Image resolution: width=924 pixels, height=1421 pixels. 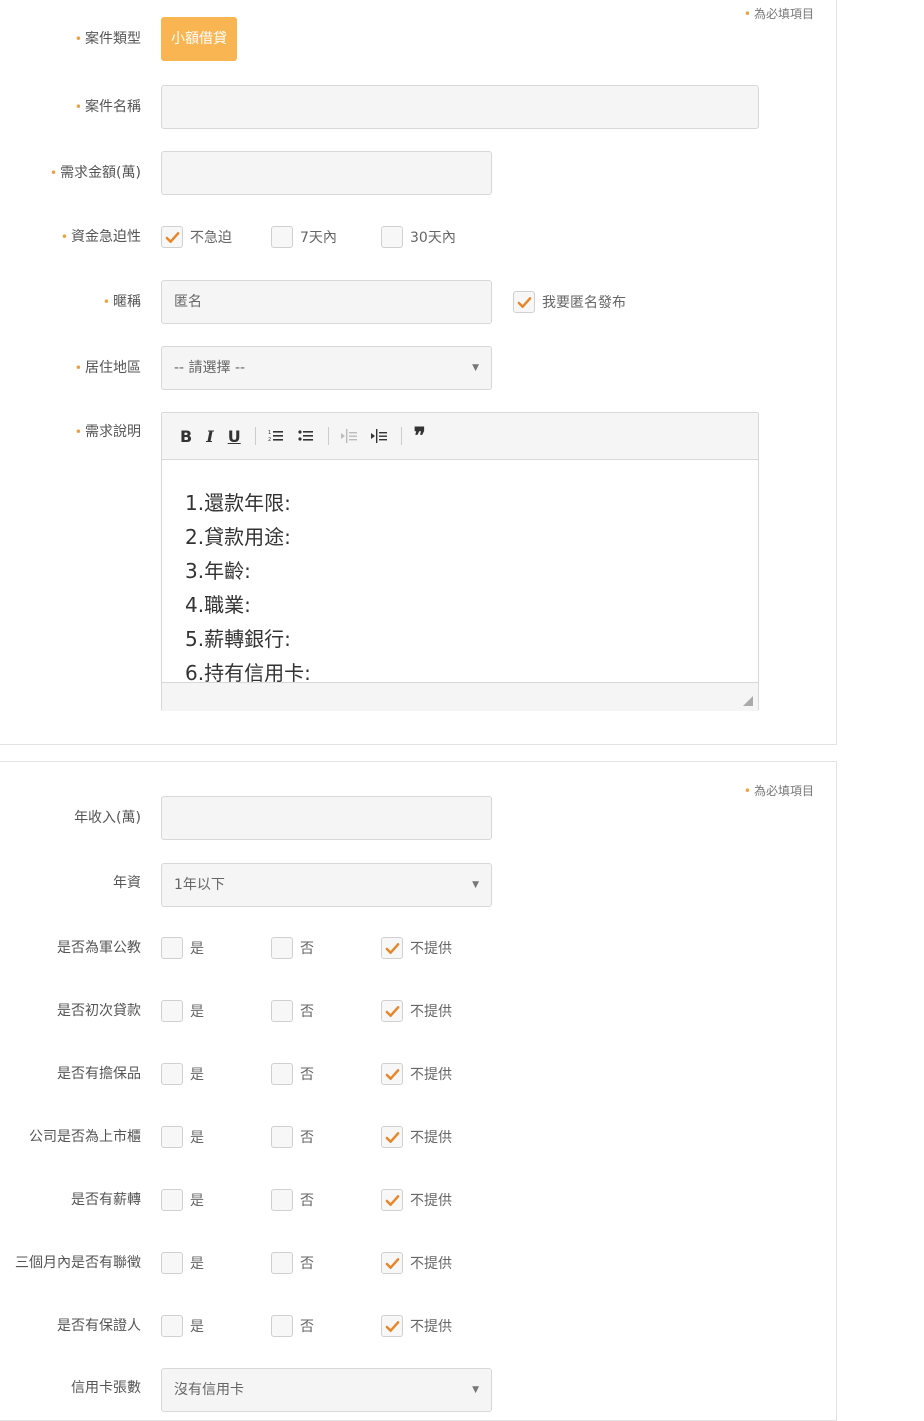 What do you see at coordinates (106, 1200) in the screenshot?
I see `question-label: 是否有薪轉` at bounding box center [106, 1200].